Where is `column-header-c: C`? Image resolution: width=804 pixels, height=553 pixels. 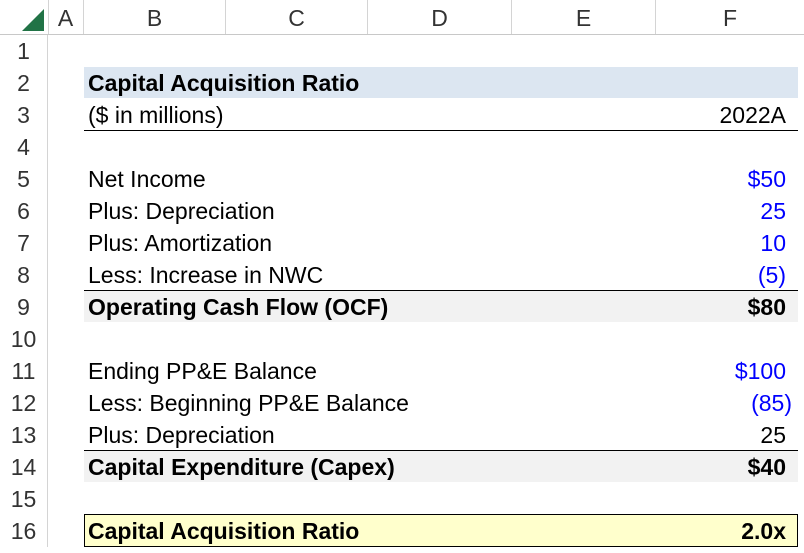
column-header-c: C is located at coordinates (297, 17).